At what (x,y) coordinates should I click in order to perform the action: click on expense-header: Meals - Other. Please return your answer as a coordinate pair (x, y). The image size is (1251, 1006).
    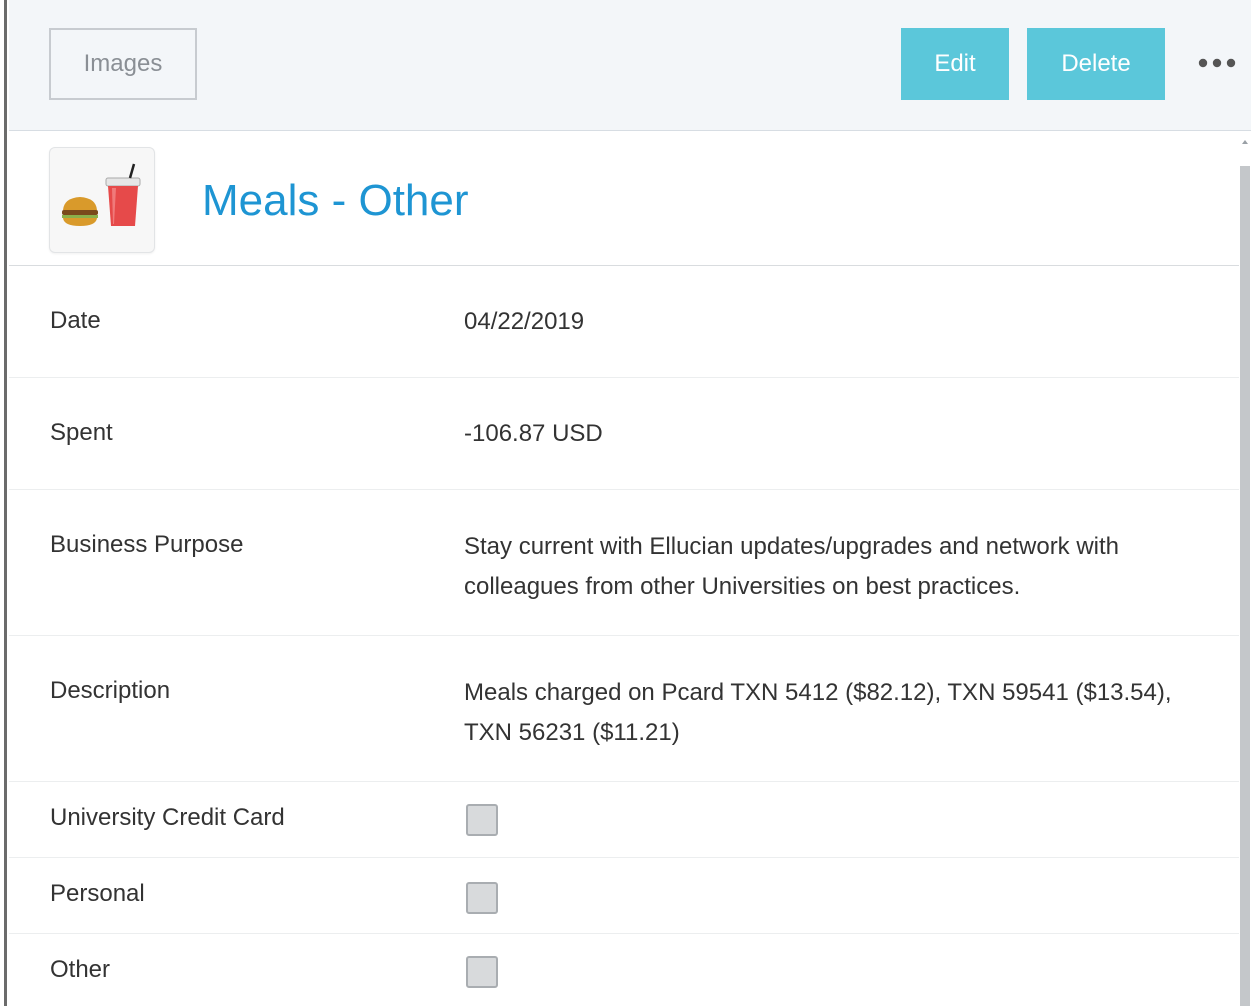
    Looking at the image, I should click on (624, 198).